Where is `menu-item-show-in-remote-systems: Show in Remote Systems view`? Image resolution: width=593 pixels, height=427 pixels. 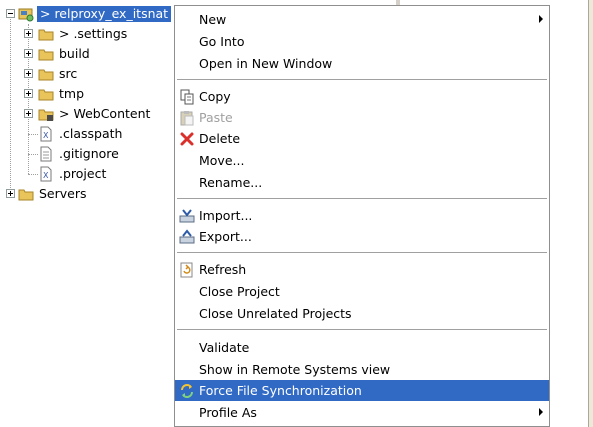
menu-item-show-in-remote-systems: Show in Remote Systems view is located at coordinates (362, 369).